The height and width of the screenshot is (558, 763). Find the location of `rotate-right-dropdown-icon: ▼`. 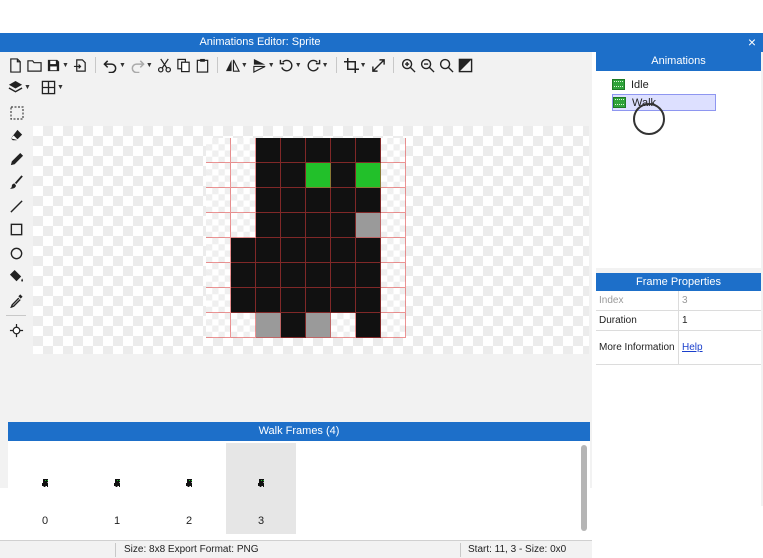

rotate-right-dropdown-icon: ▼ is located at coordinates (325, 65).